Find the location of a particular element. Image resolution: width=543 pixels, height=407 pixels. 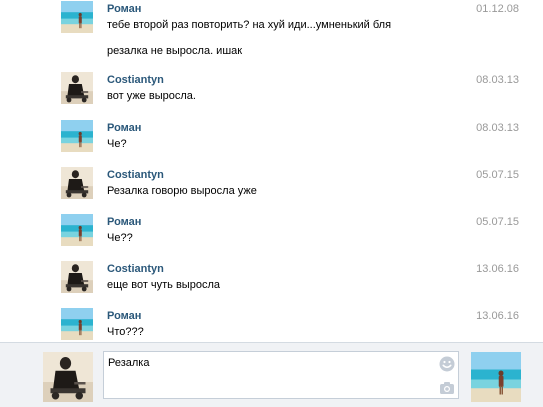

message-item: Роман 08.03.13 Че? is located at coordinates (271, 140).